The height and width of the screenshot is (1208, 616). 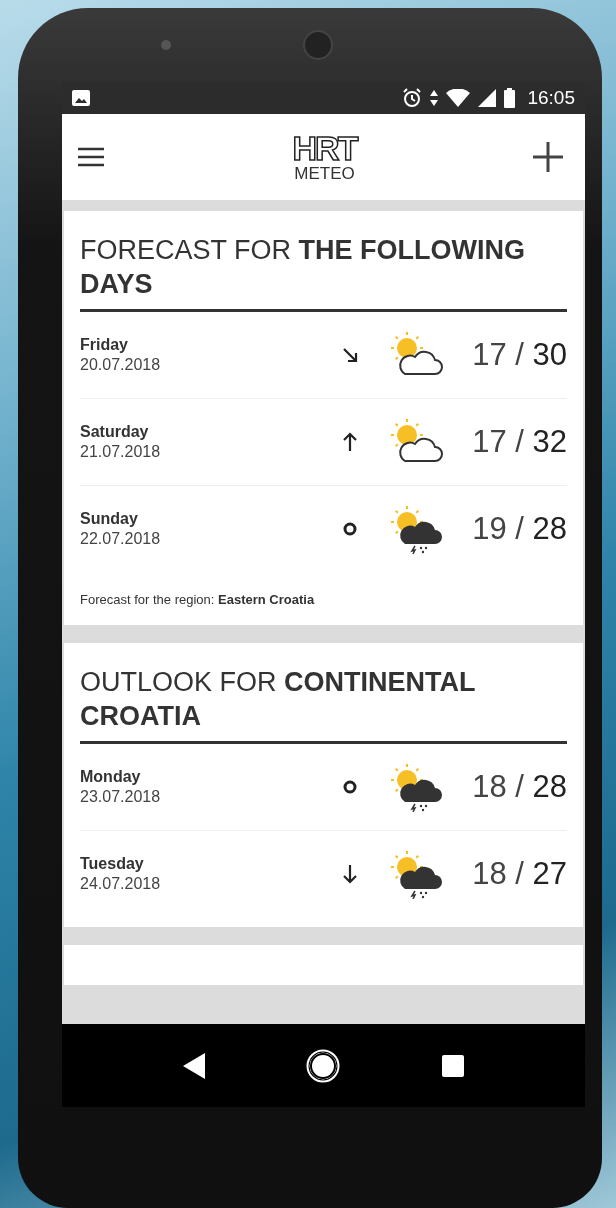 What do you see at coordinates (81, 98) in the screenshot?
I see `image-icon` at bounding box center [81, 98].